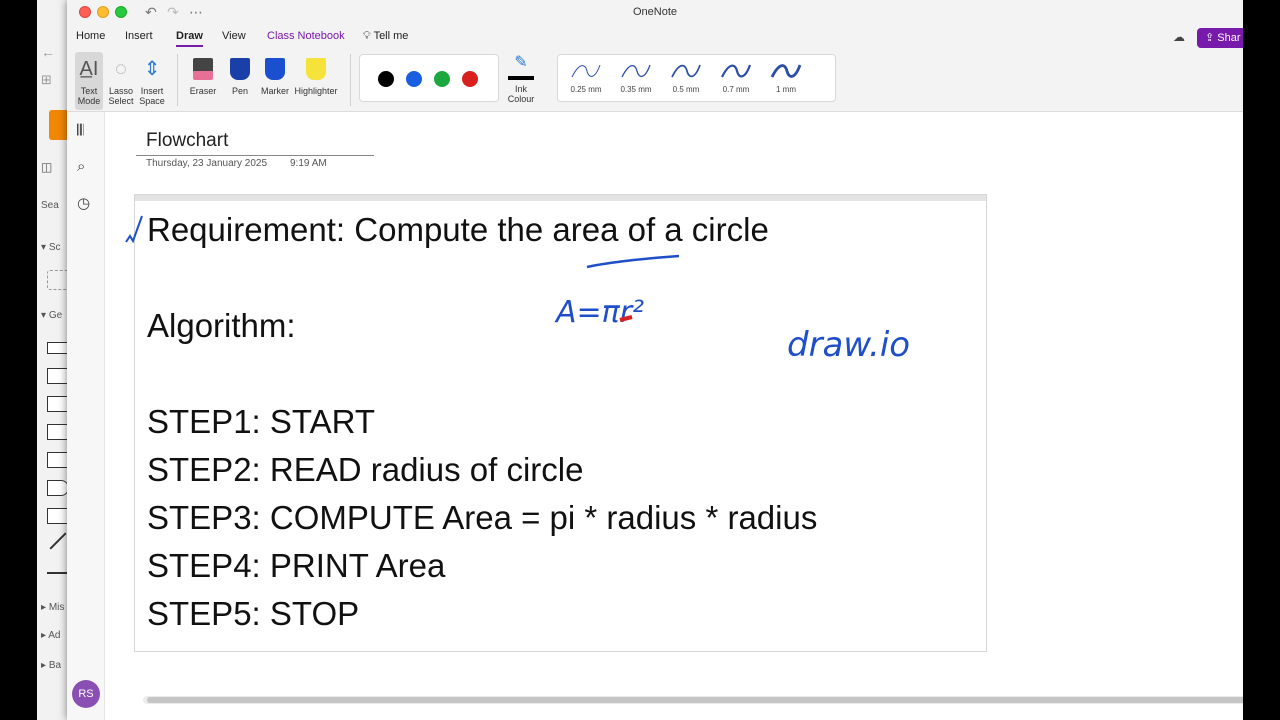 The image size is (1280, 720). Describe the element at coordinates (50, 205) in the screenshot. I see `bg-search-label: Sea` at that location.